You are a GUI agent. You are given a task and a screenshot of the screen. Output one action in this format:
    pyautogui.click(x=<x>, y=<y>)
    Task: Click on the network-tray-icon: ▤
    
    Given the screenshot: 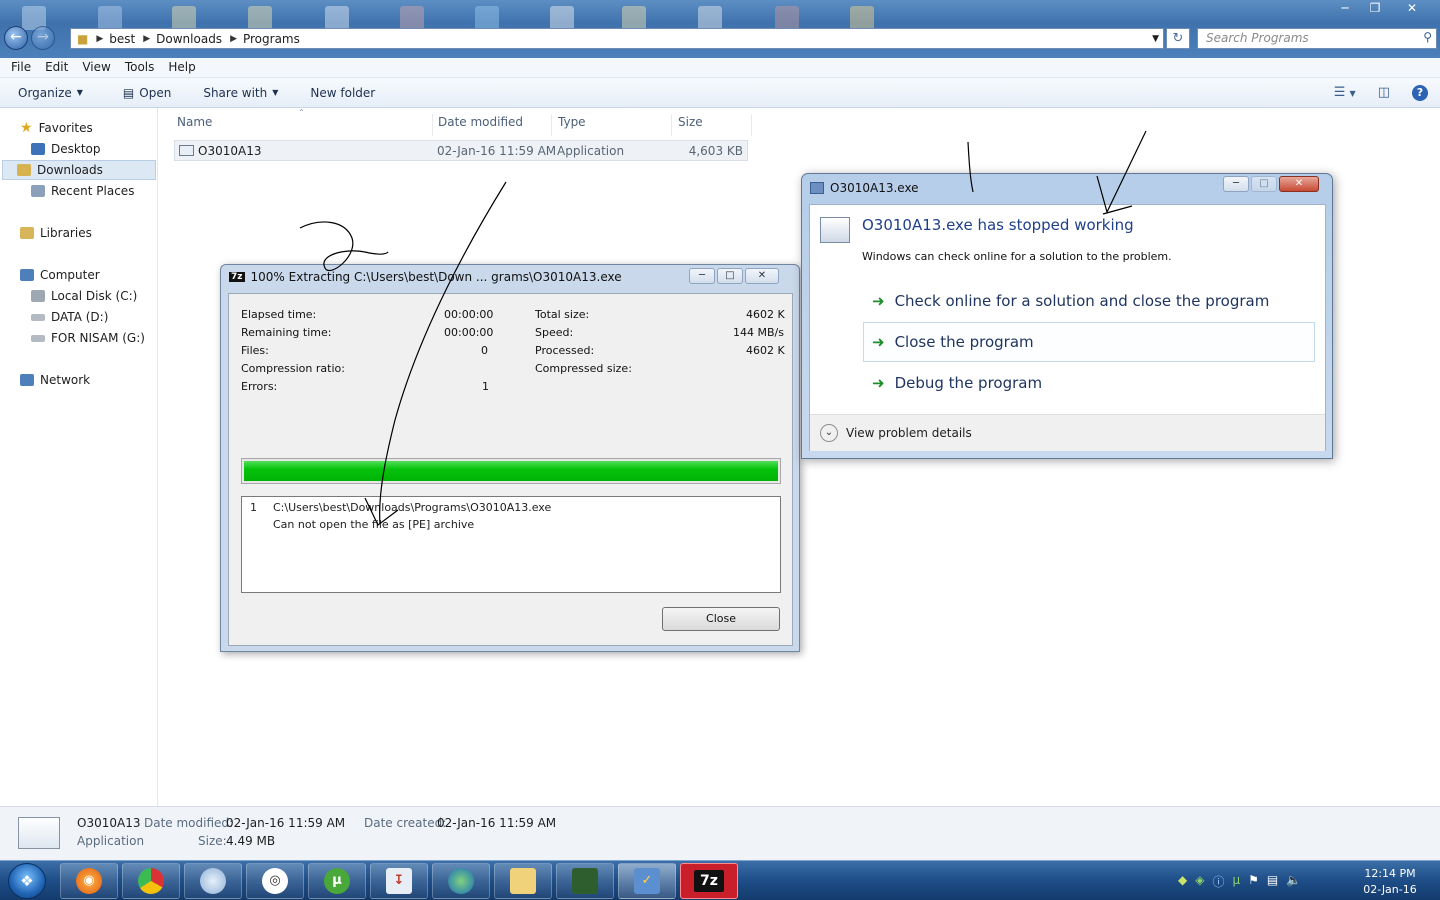 What is the action you would take?
    pyautogui.click(x=1272, y=881)
    